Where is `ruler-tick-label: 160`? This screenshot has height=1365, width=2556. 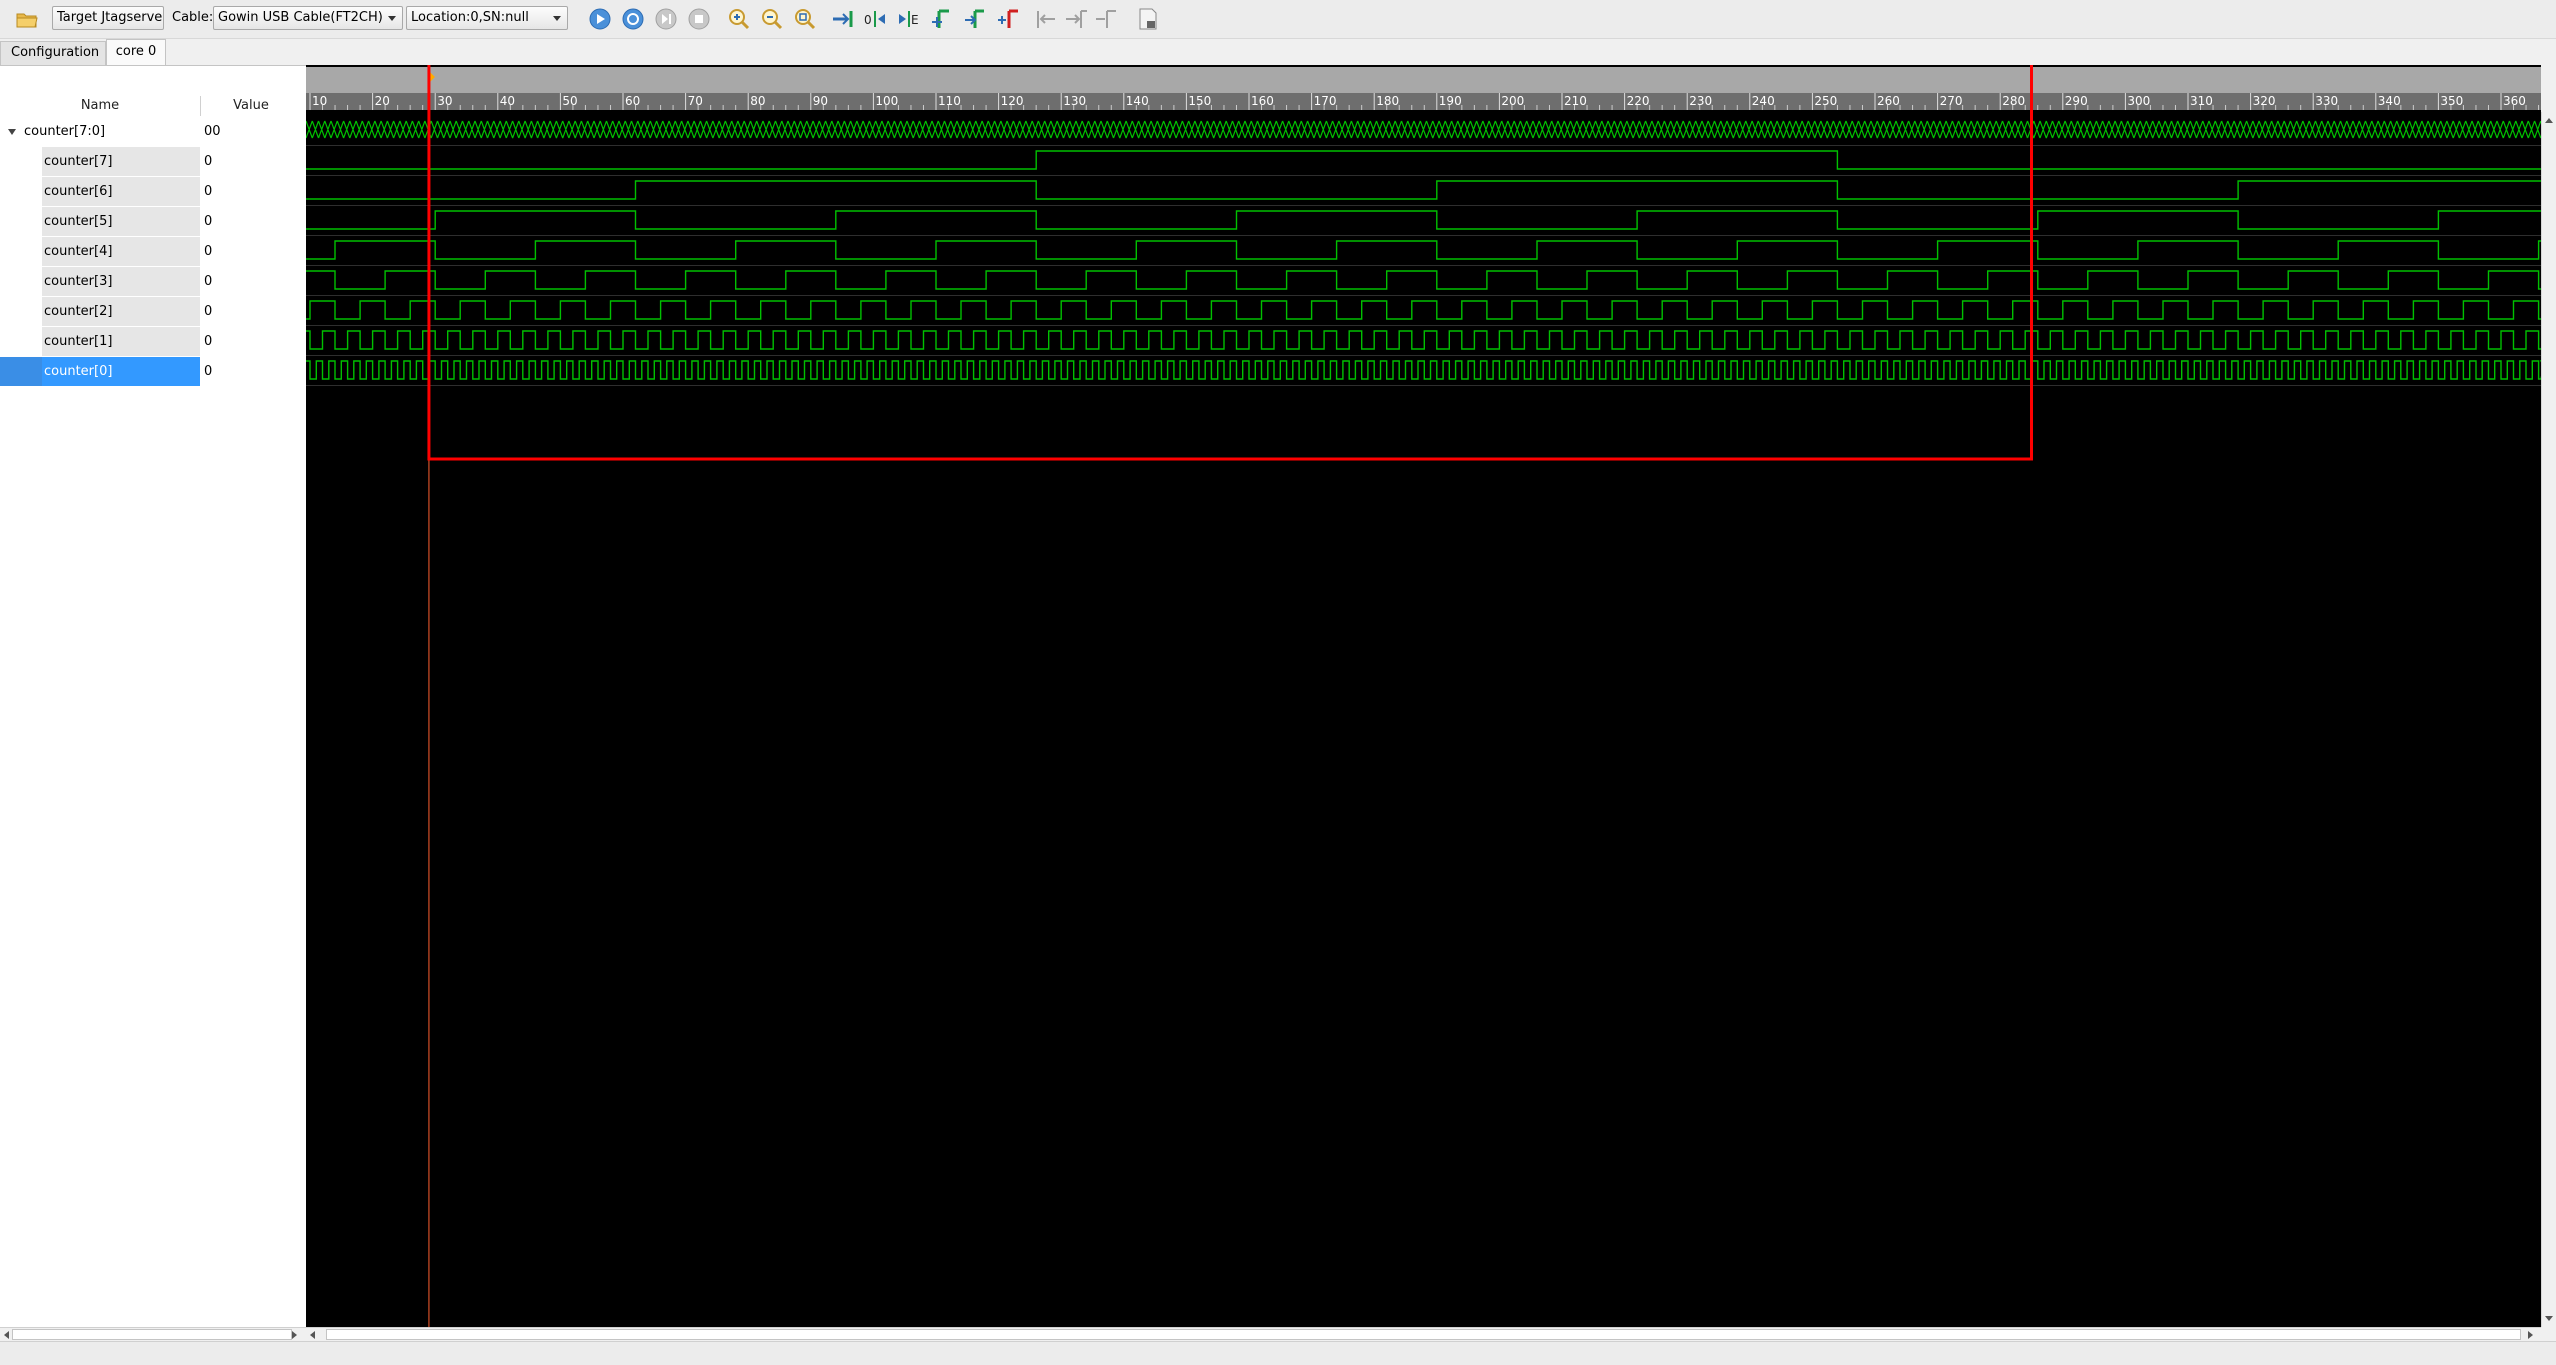 ruler-tick-label: 160 is located at coordinates (1262, 101).